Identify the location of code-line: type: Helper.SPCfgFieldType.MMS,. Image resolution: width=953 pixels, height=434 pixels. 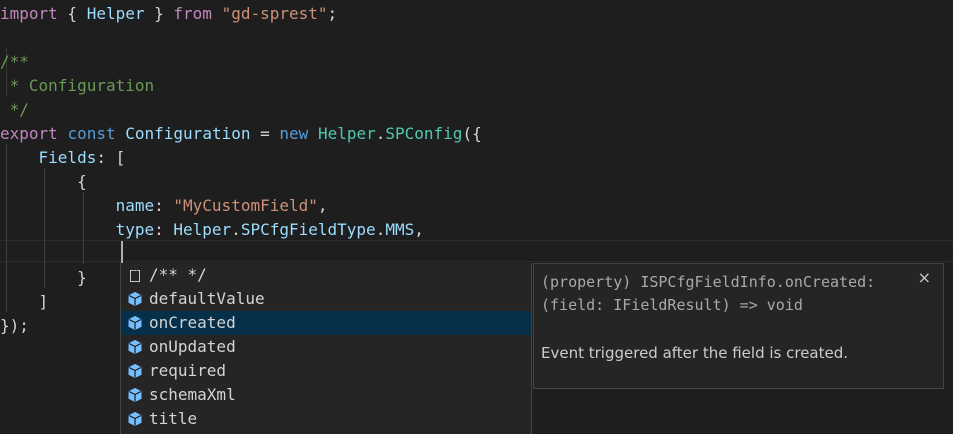
(476, 230).